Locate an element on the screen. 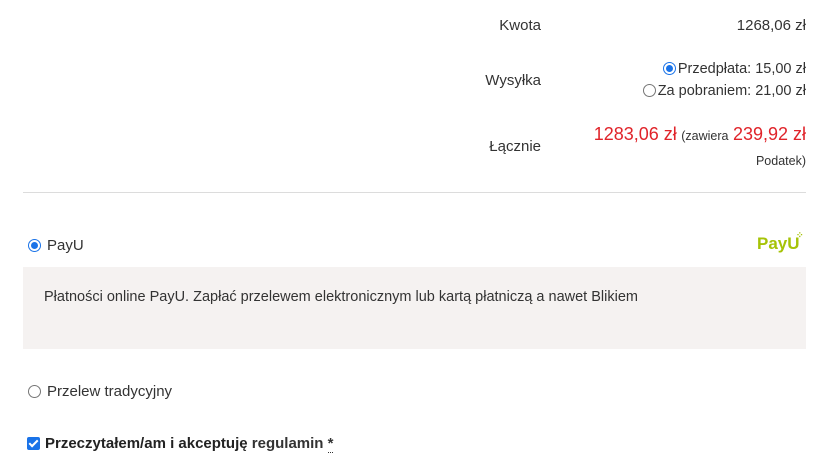 This screenshot has height=458, width=827. payu-logo: PayU ⁘ is located at coordinates (780, 242).